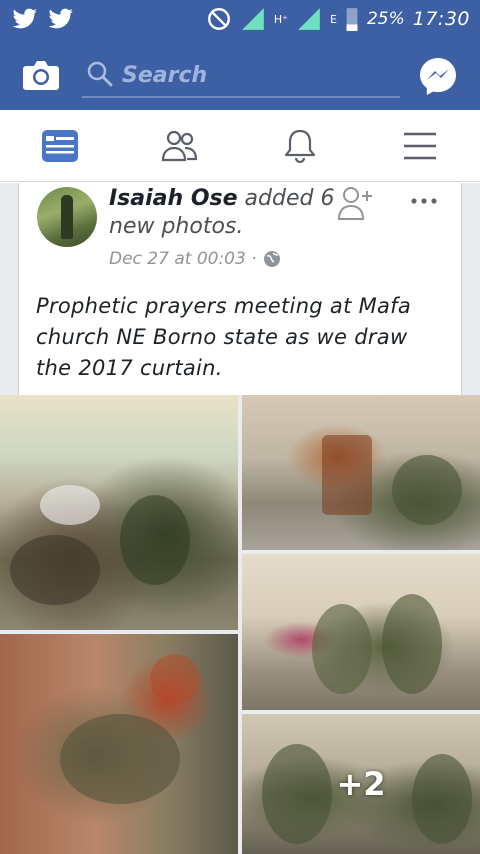  Describe the element at coordinates (183, 259) in the screenshot. I see `post-timestamp: Dec 27 at 00:03 ·` at that location.